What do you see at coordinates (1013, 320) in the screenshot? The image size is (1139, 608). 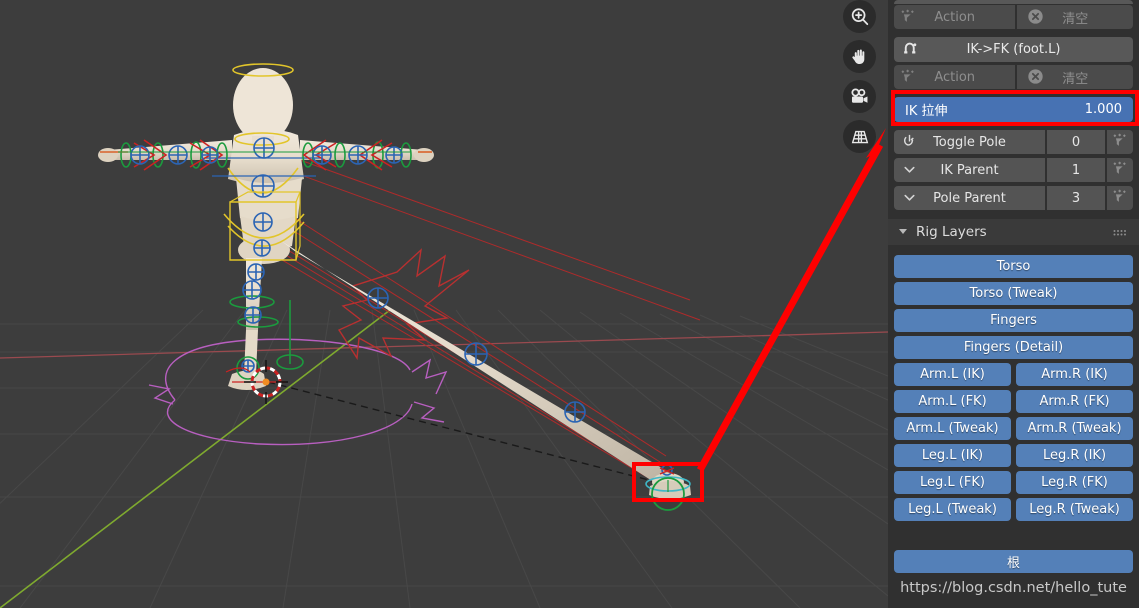 I see `rig-layer-fingers: Fingers` at bounding box center [1013, 320].